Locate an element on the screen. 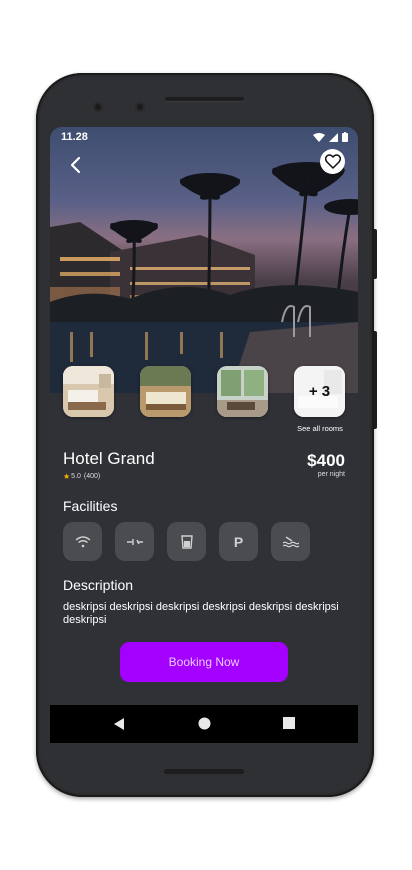 Image resolution: width=412 pixels, height=870 pixels. nav-recents-icon is located at coordinates (289, 723).